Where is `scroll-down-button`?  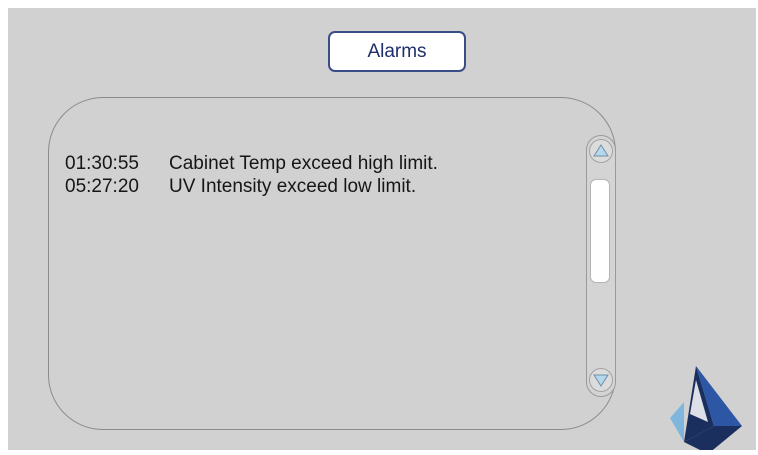
scroll-down-button is located at coordinates (601, 380).